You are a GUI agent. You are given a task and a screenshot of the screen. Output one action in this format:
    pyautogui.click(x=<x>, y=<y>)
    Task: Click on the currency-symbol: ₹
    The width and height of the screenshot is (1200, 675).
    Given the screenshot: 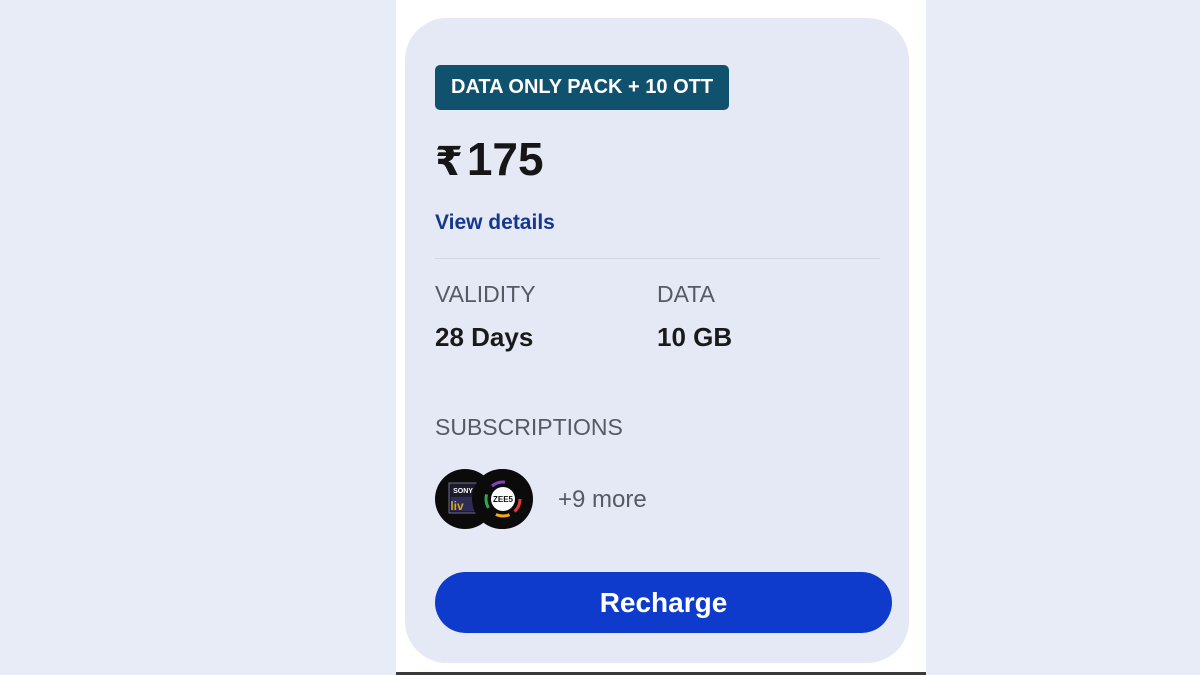 What is the action you would take?
    pyautogui.click(x=449, y=162)
    